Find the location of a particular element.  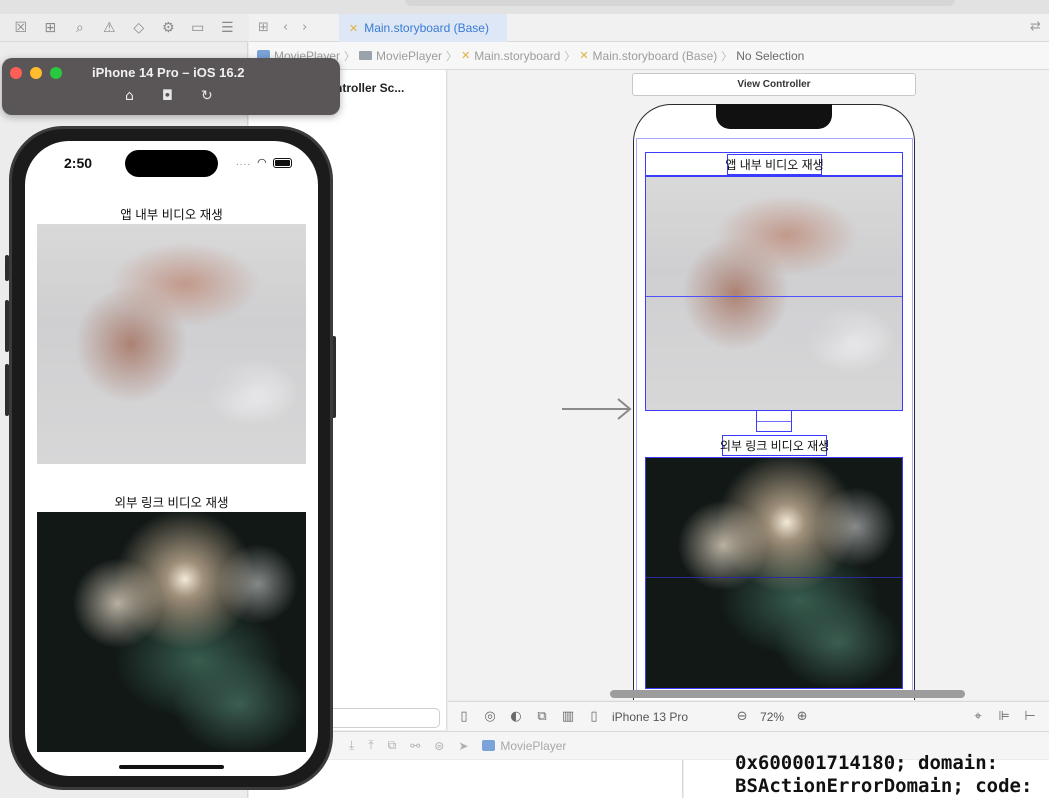

app-label-1: 앱 내부 비디오 재생 is located at coordinates (171, 215).